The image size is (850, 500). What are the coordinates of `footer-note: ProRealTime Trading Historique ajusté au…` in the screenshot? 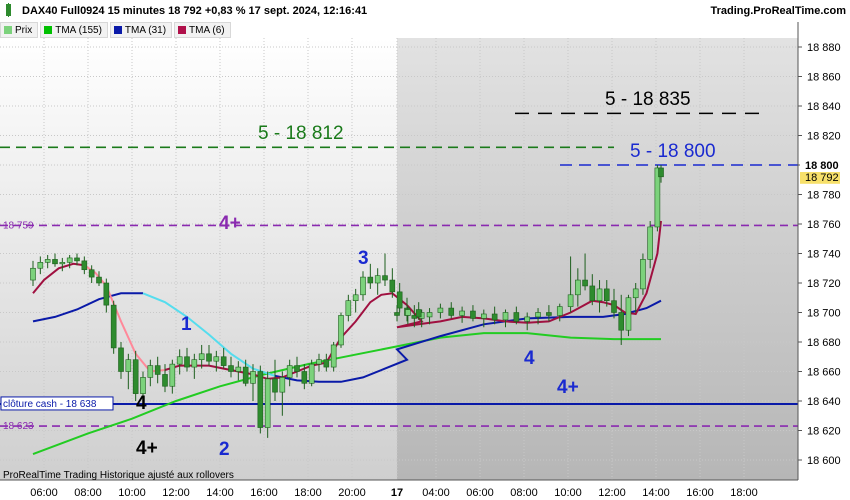 It's located at (118, 475).